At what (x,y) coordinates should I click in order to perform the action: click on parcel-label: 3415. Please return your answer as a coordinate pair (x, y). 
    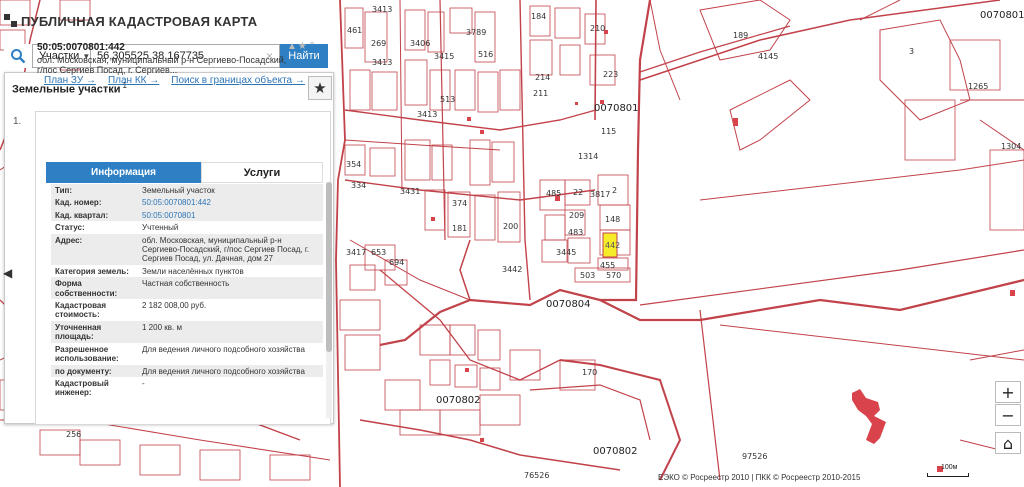
    Looking at the image, I should click on (444, 56).